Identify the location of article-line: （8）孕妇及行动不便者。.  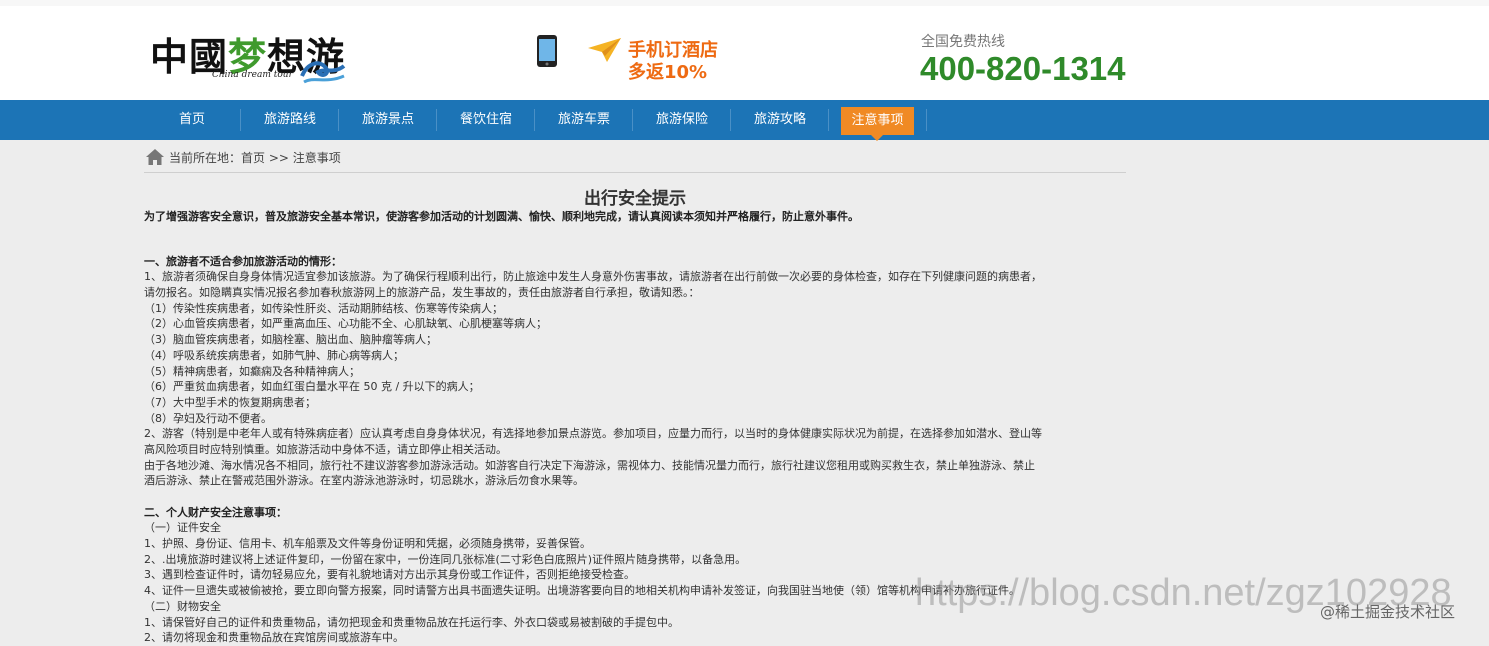
(208, 418).